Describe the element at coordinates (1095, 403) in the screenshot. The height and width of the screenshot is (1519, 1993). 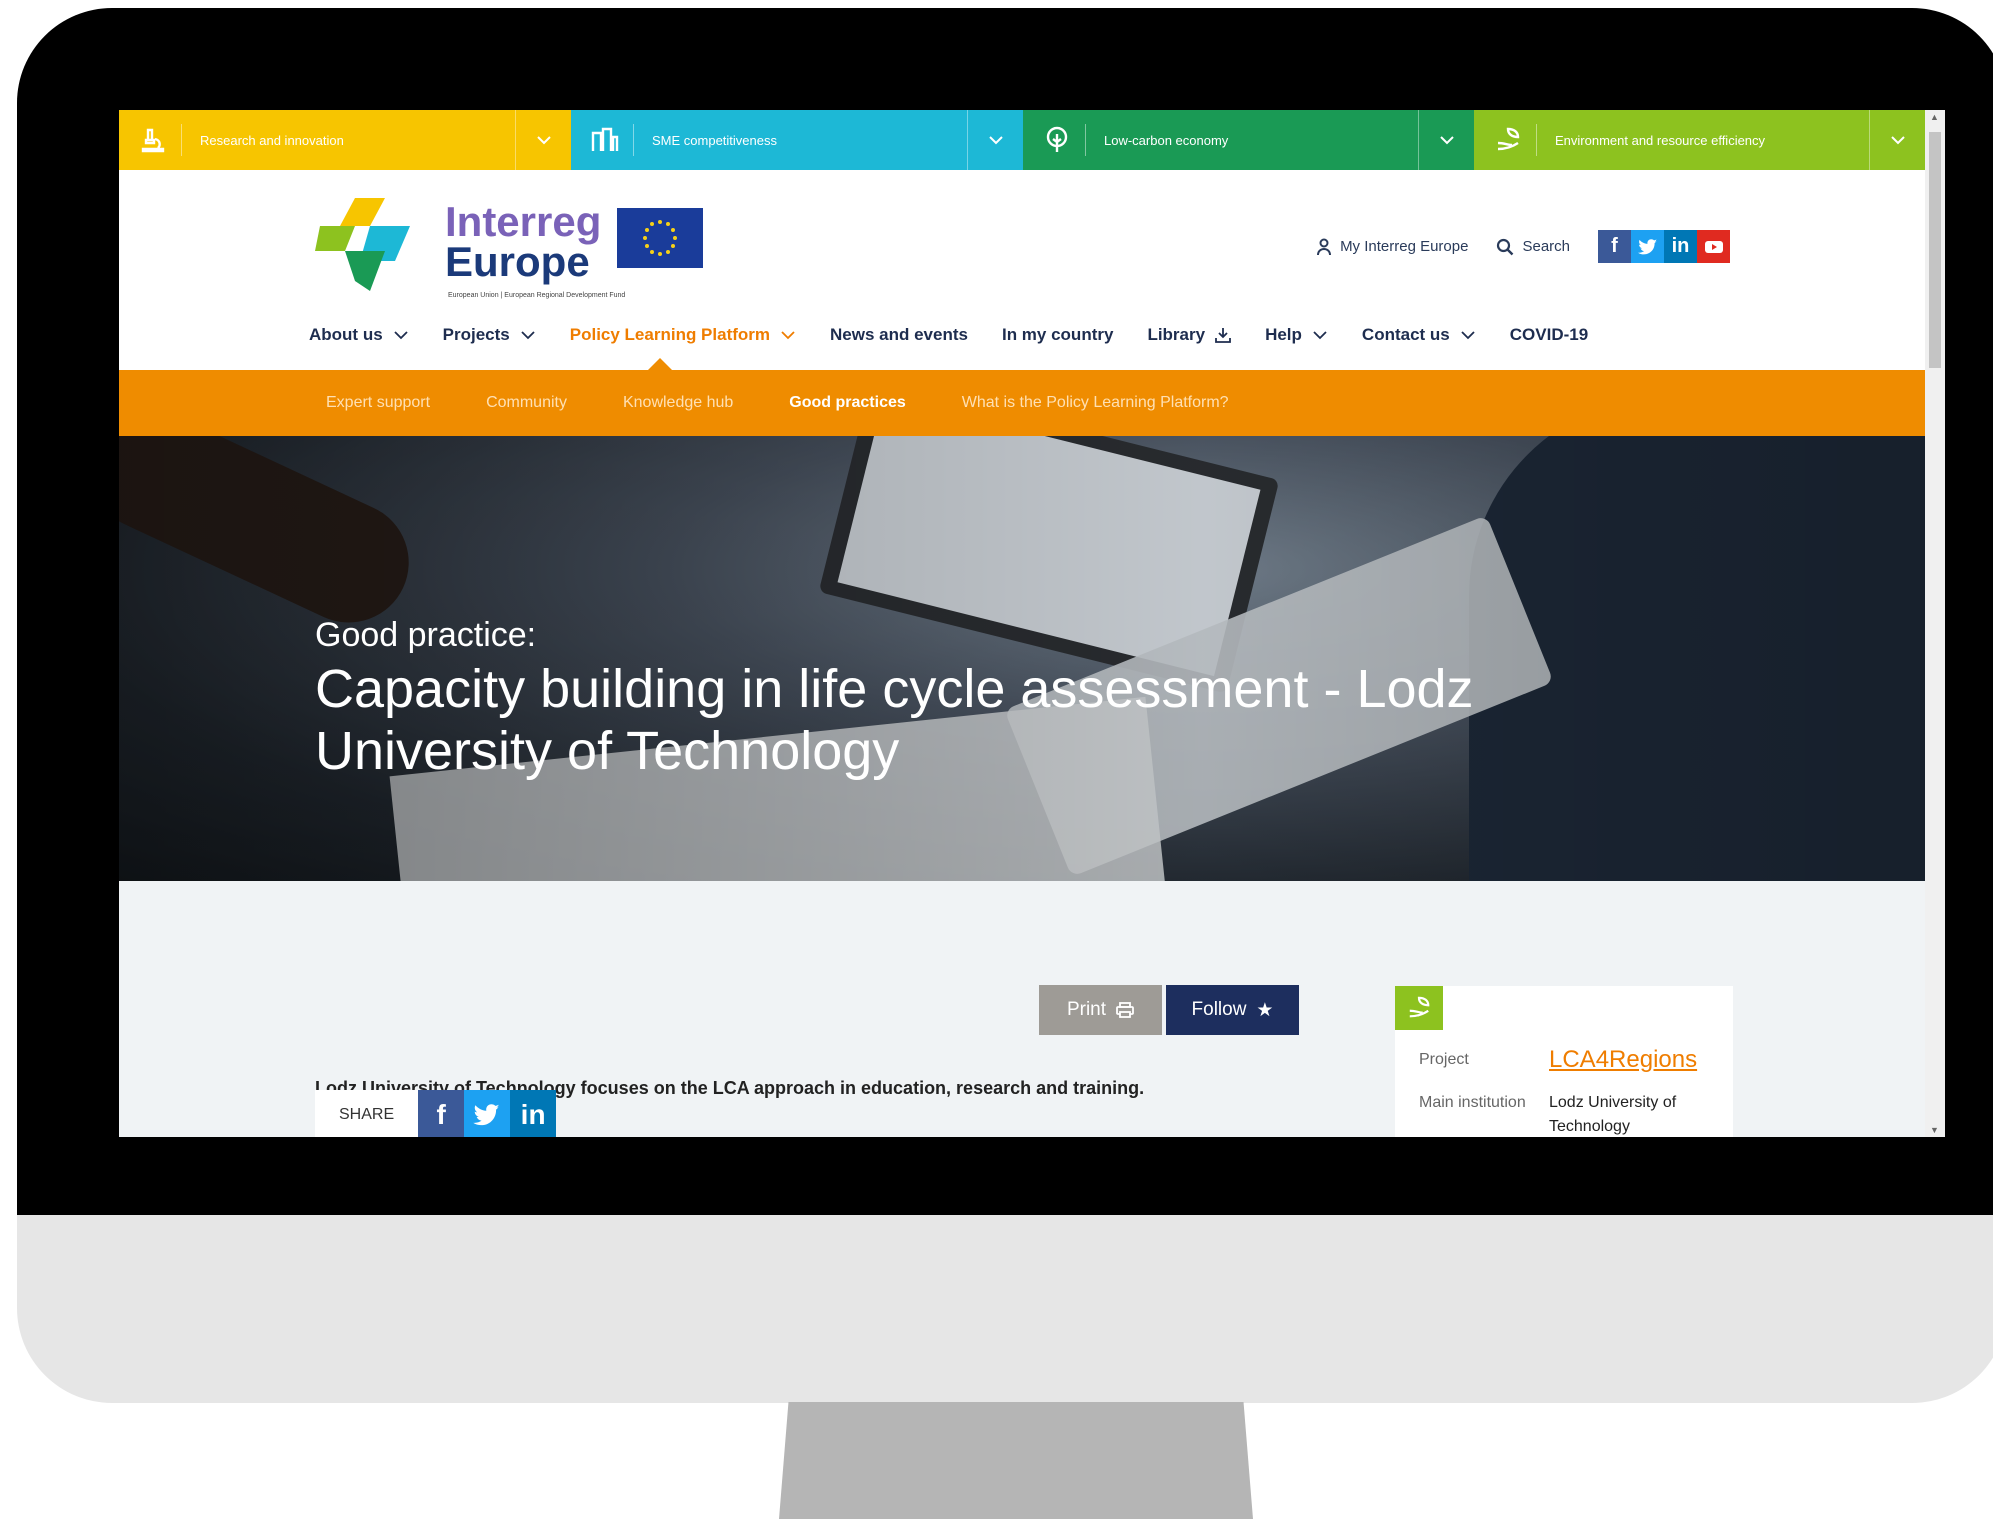
I see `subnav-what-is-plp: What is the Policy Learning Platform?` at that location.